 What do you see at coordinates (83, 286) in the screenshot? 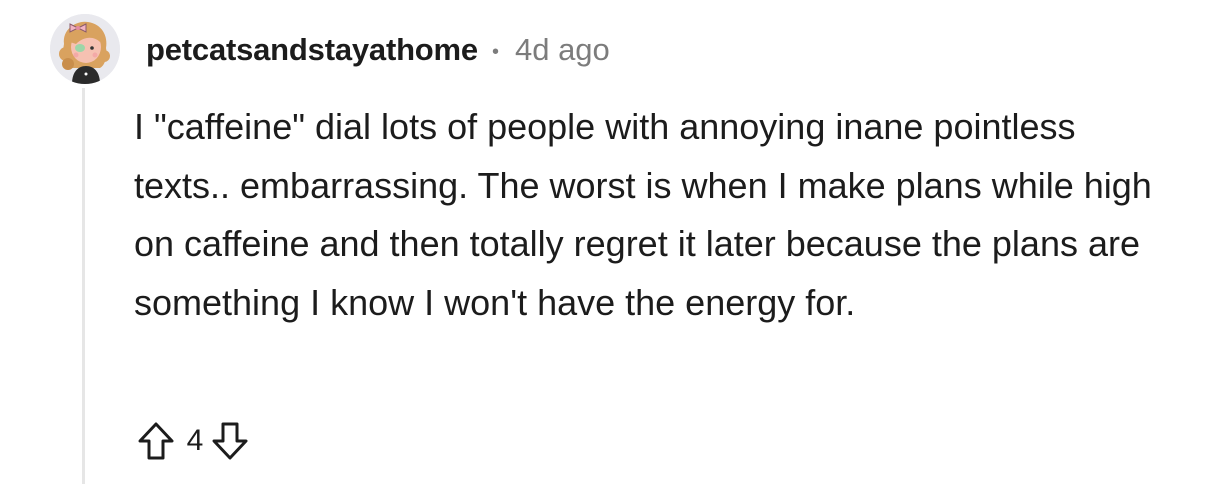
I see `thread-line` at bounding box center [83, 286].